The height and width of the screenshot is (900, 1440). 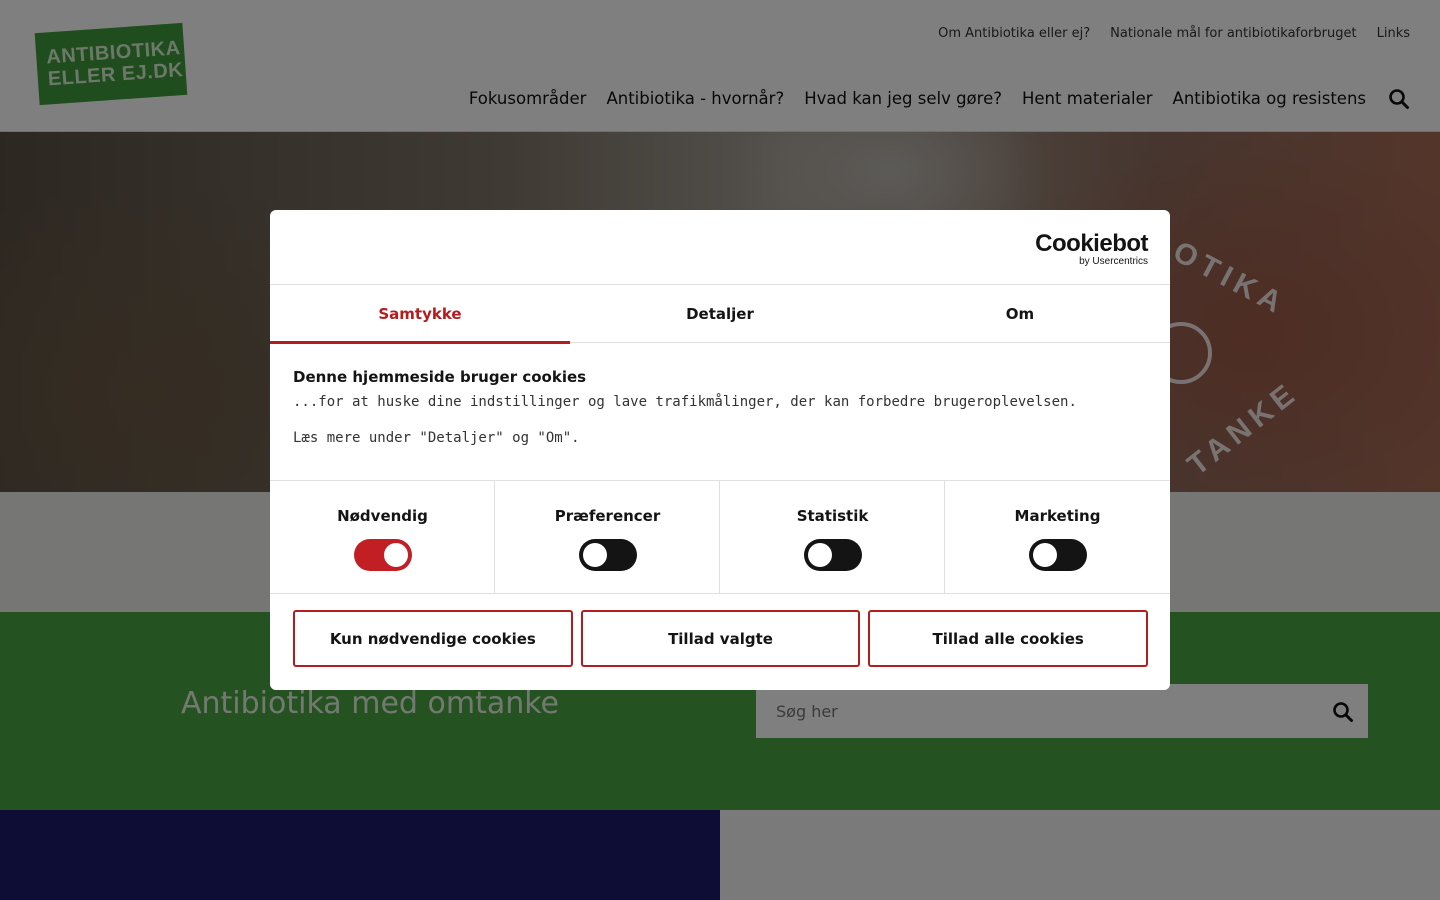 I want to click on dialog-title: Denne hjemmeside bruger cookies, so click(x=440, y=377).